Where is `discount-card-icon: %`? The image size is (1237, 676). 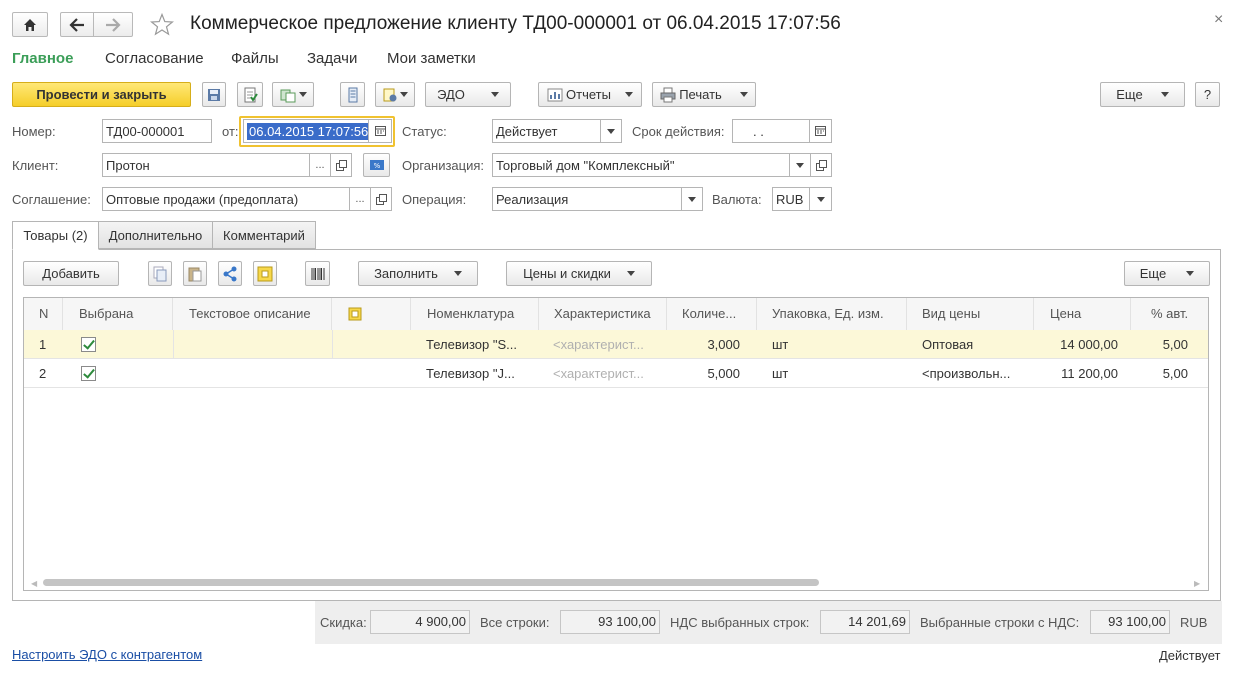
discount-card-icon: % is located at coordinates (376, 165).